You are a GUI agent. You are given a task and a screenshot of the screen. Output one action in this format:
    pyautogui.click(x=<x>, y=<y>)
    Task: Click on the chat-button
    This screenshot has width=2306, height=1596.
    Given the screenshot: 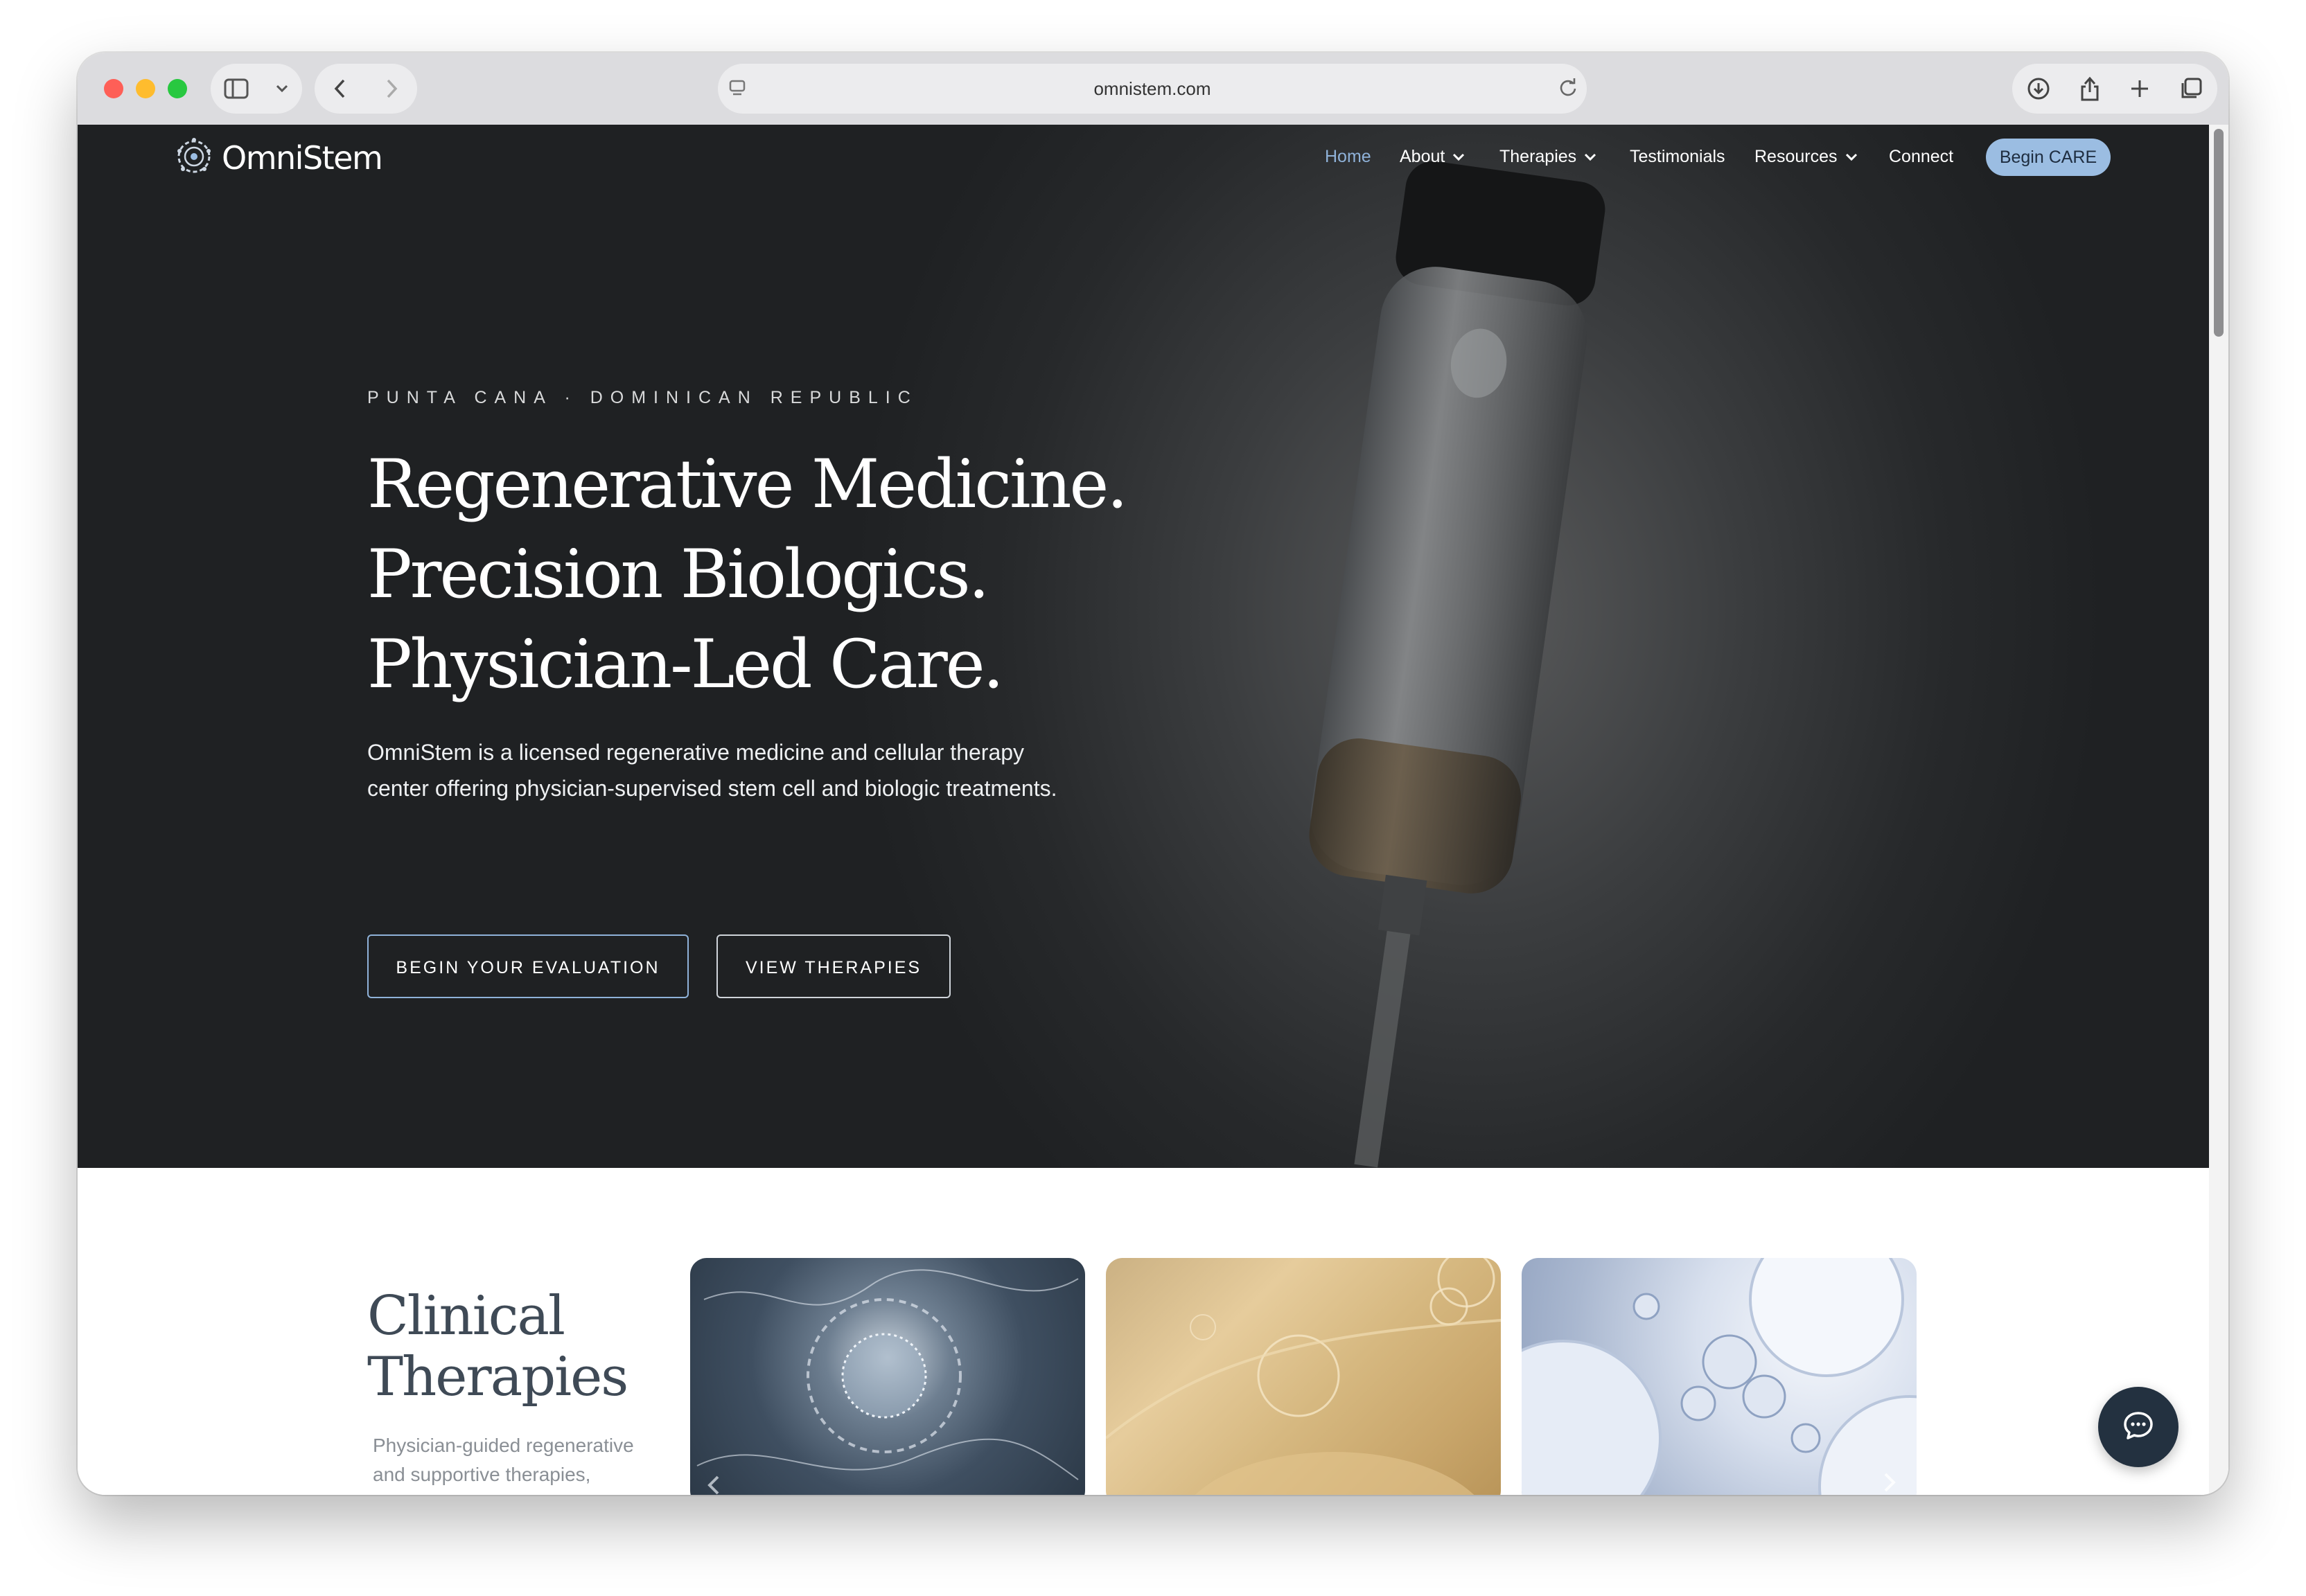 What is the action you would take?
    pyautogui.click(x=2138, y=1427)
    